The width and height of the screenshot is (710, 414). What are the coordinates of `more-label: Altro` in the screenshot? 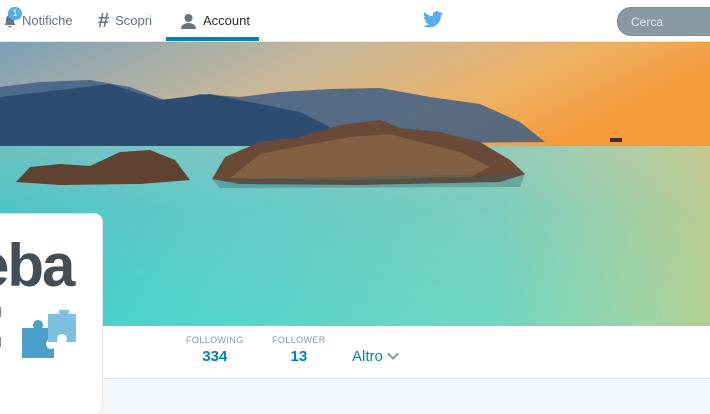 It's located at (367, 356).